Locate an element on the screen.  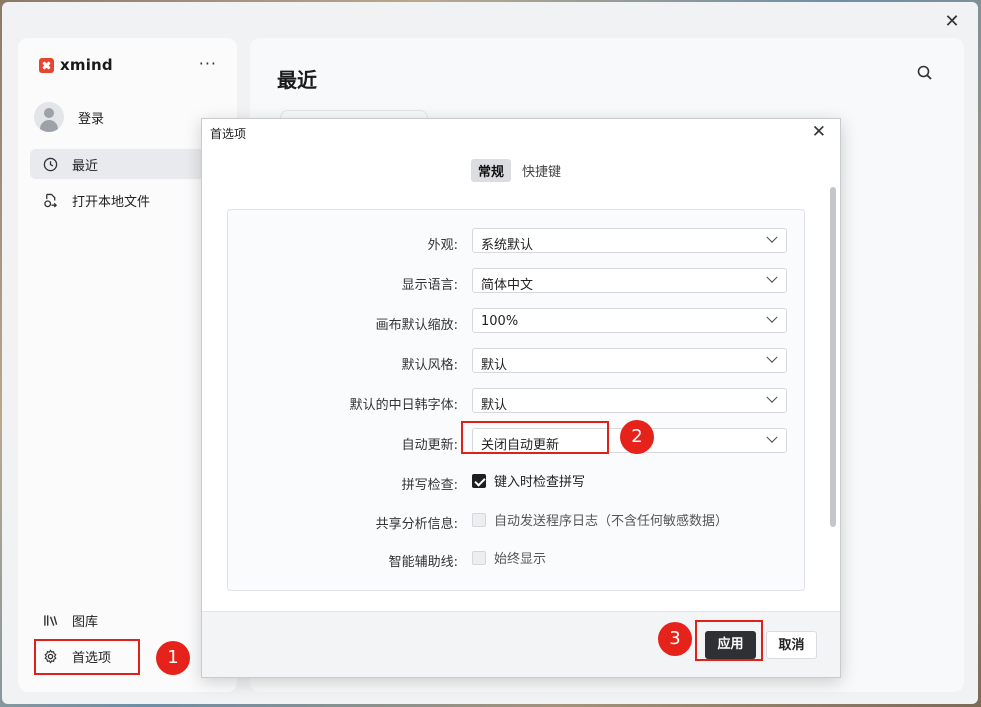
setting-row-spellcheck: 拼写检查: 键入时检查拼写 is located at coordinates (517, 482).